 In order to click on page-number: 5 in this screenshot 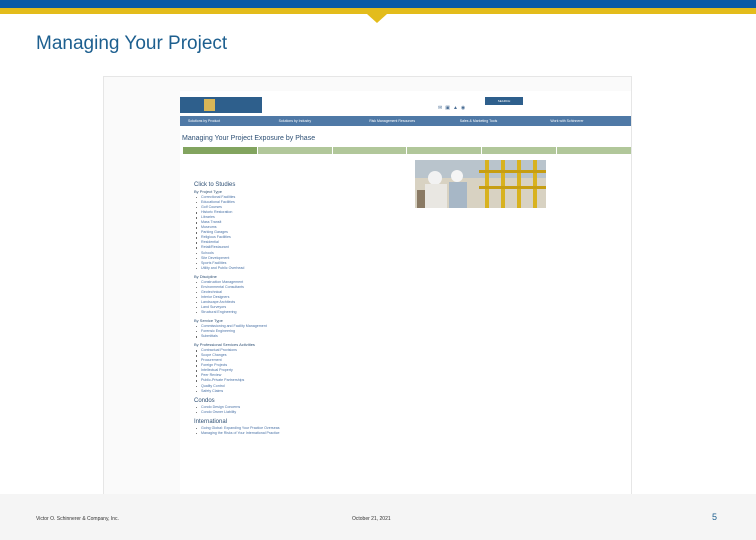, I will do `click(715, 517)`.